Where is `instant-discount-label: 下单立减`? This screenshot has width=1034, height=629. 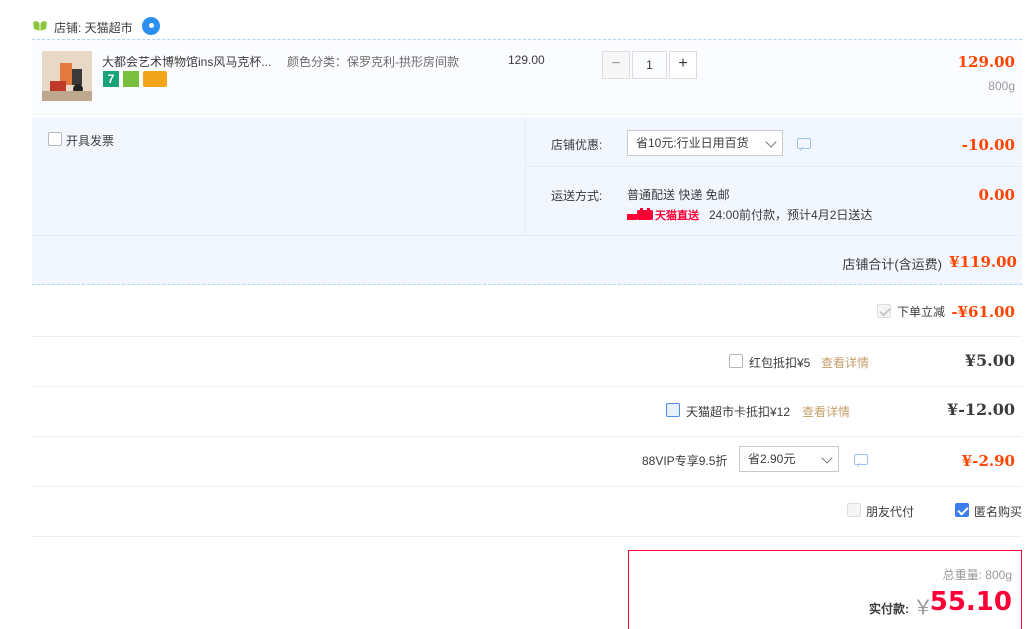
instant-discount-label: 下单立减 is located at coordinates (921, 312).